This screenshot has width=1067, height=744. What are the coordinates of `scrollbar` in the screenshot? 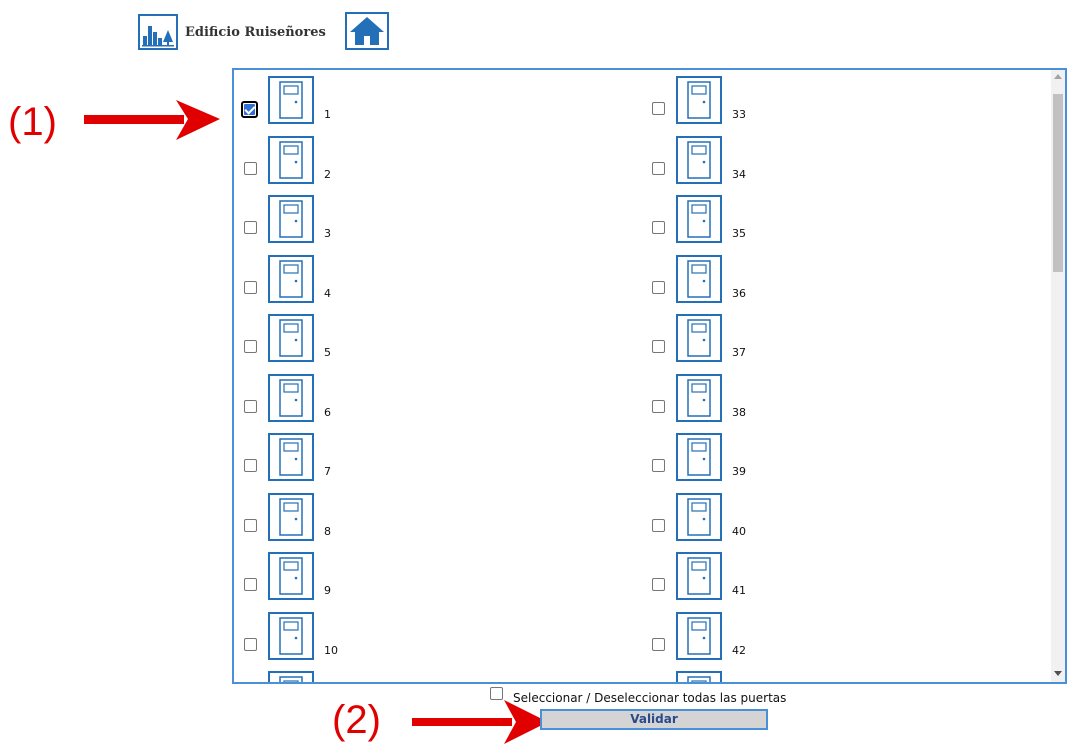 It's located at (1058, 376).